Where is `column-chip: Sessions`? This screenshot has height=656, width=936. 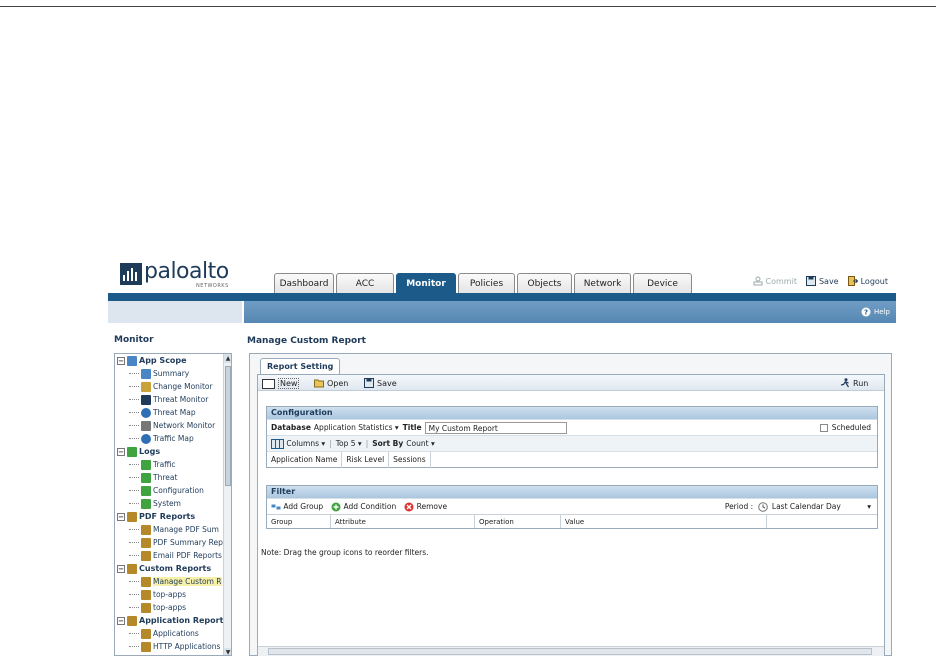 column-chip: Sessions is located at coordinates (410, 459).